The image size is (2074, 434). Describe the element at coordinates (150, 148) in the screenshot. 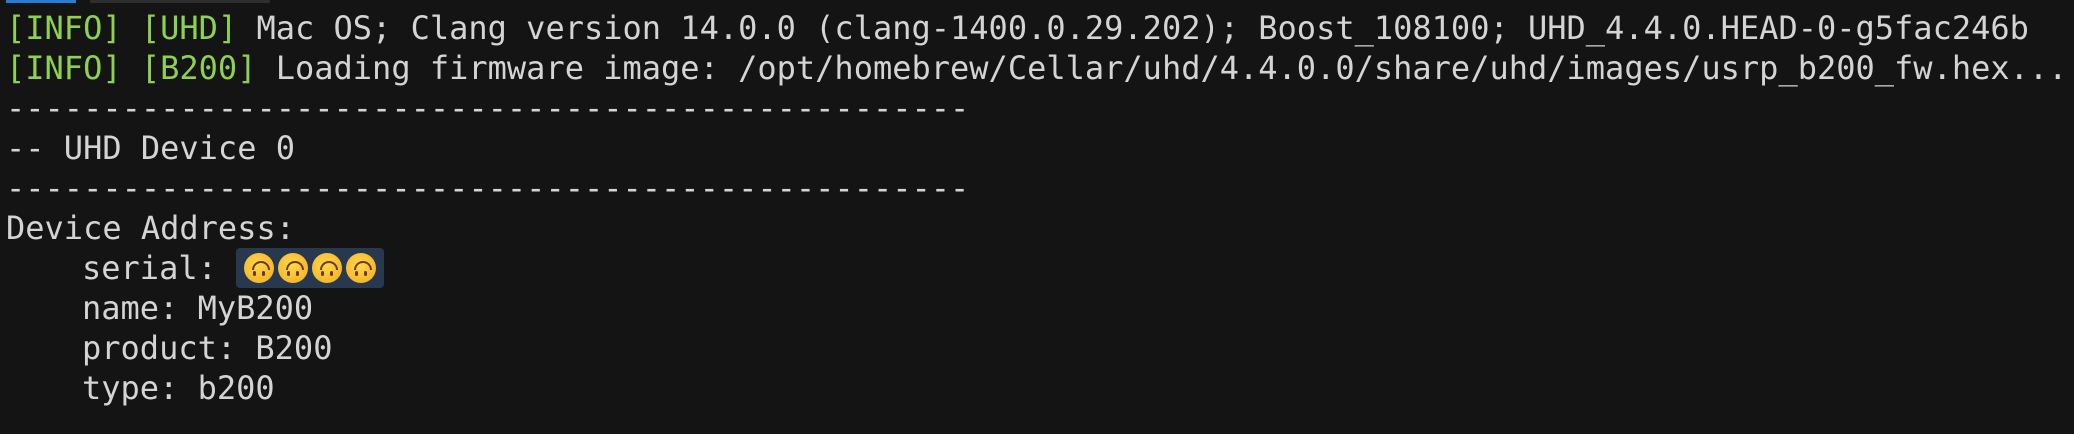

I see `device-header: -- UHD Device 0` at that location.